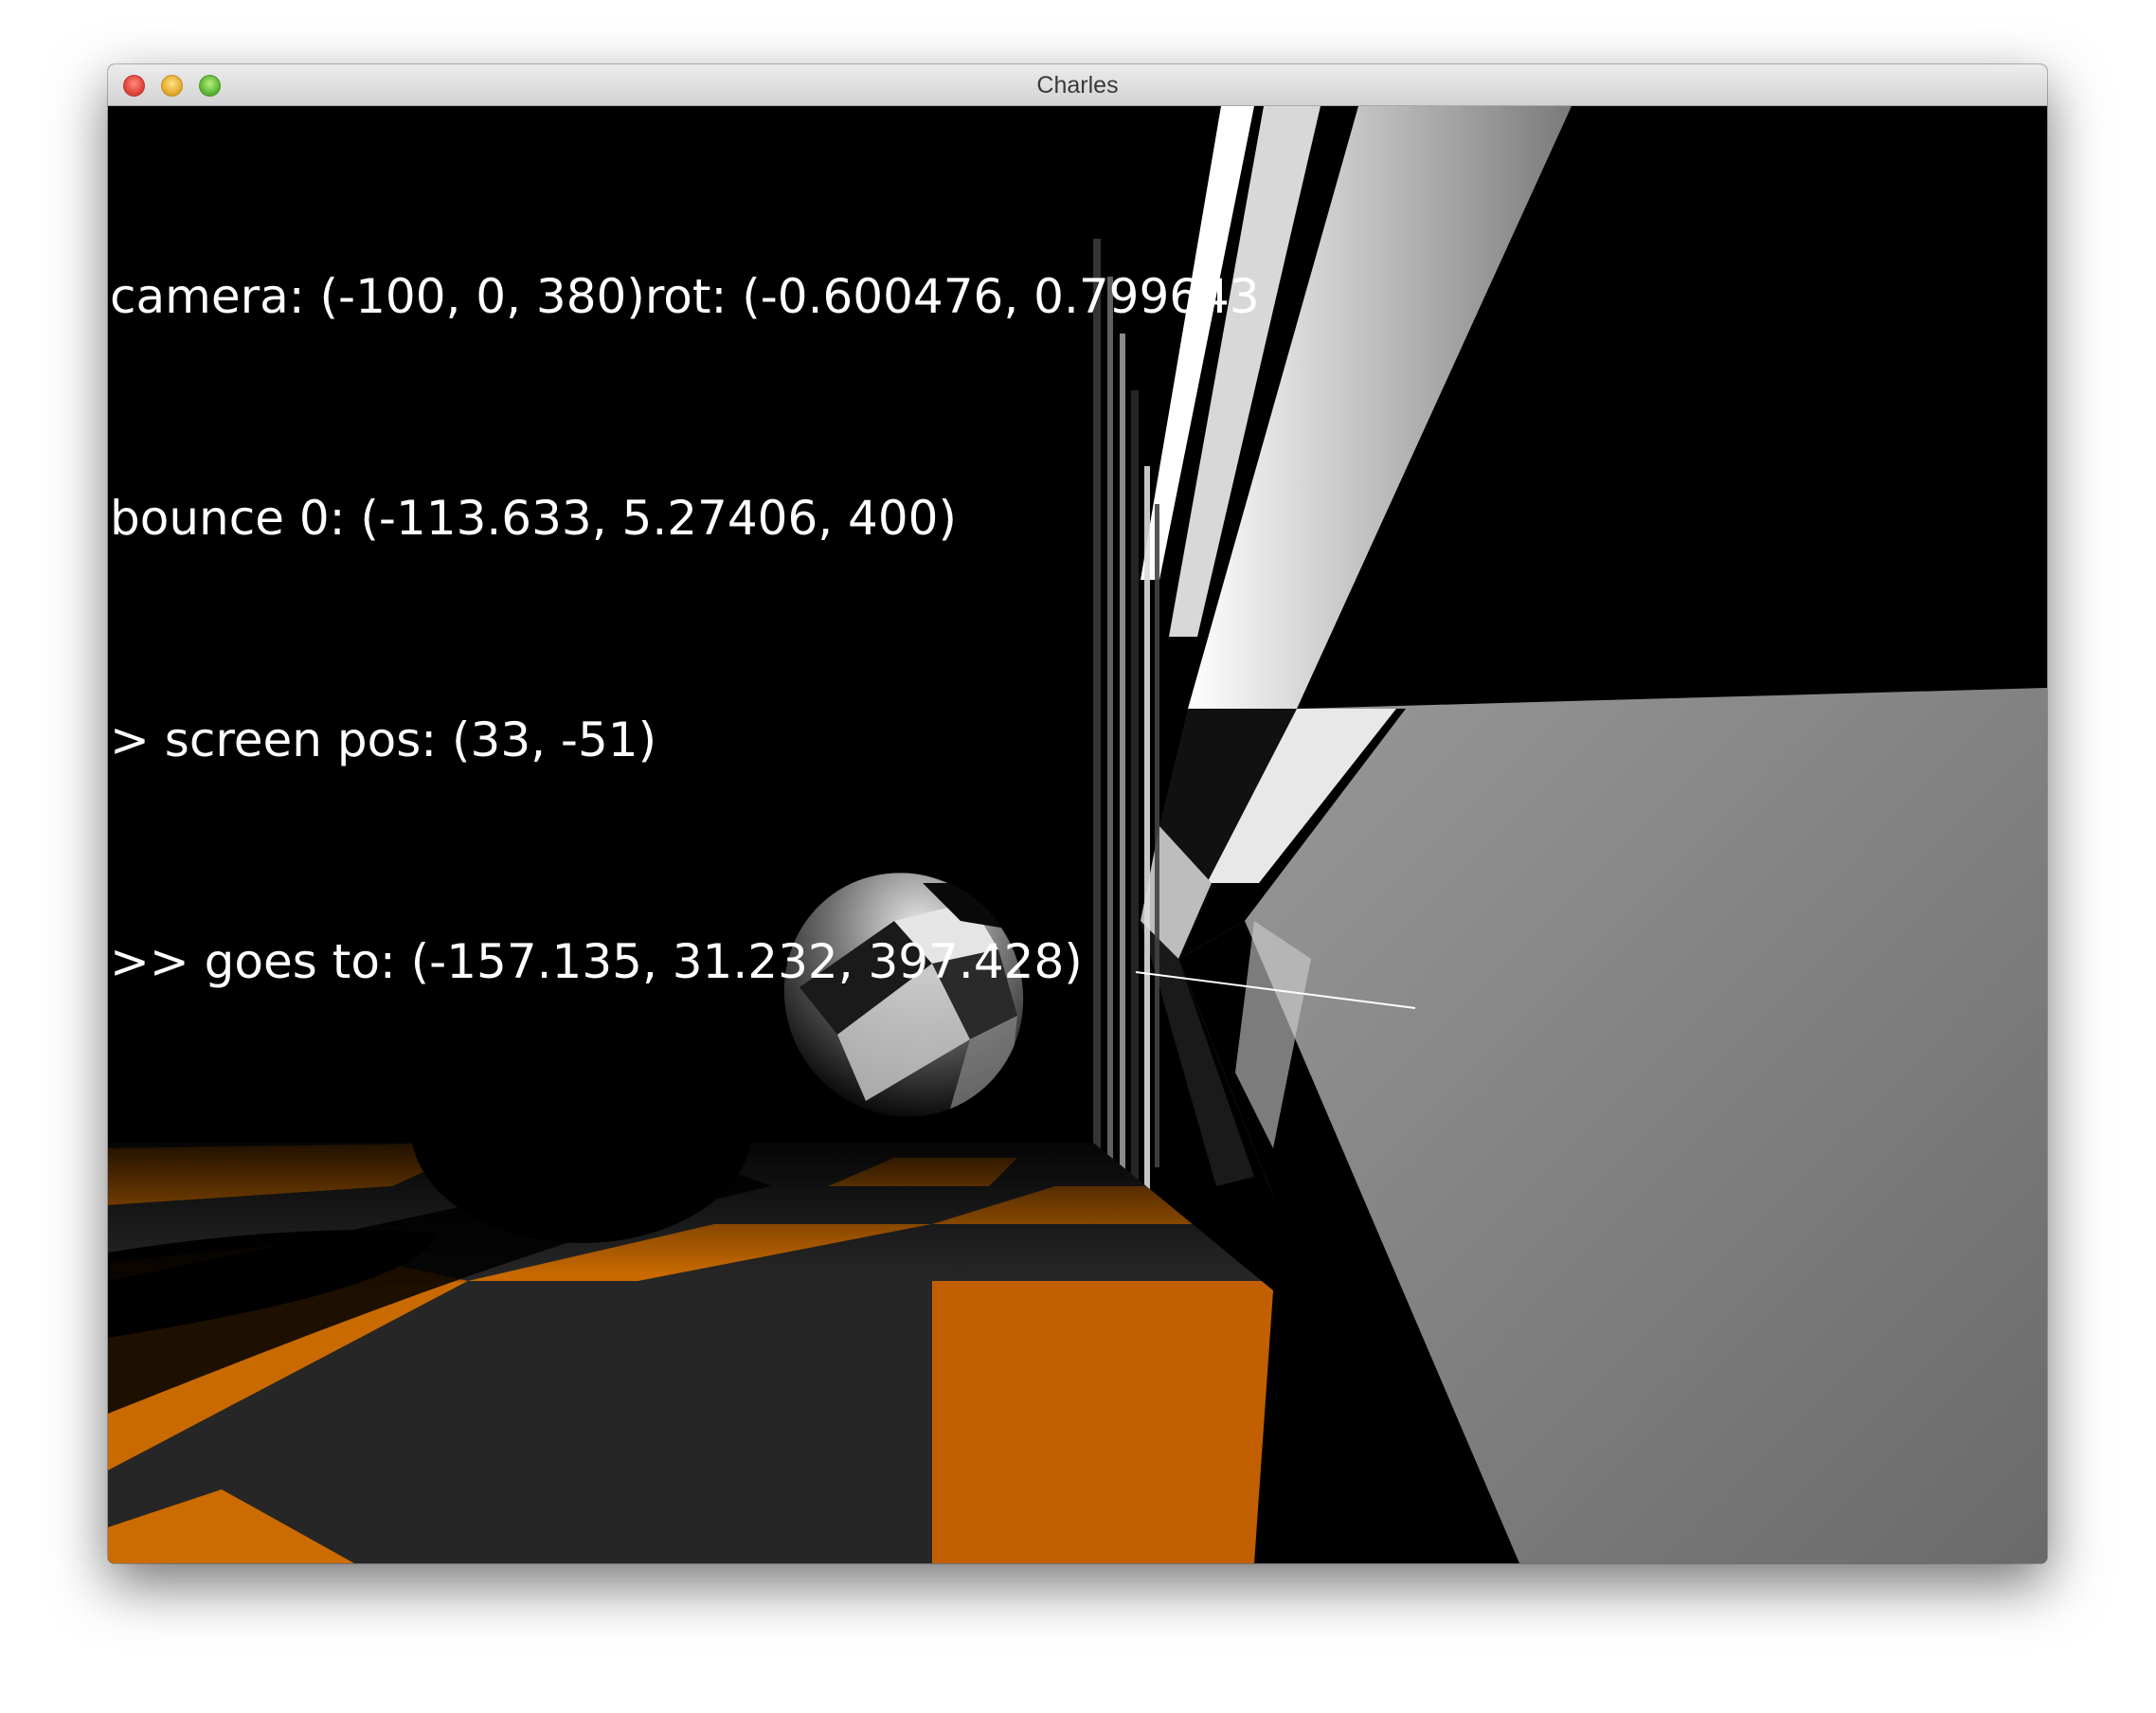 The width and height of the screenshot is (2156, 1713). I want to click on window-title: Charles, so click(1078, 85).